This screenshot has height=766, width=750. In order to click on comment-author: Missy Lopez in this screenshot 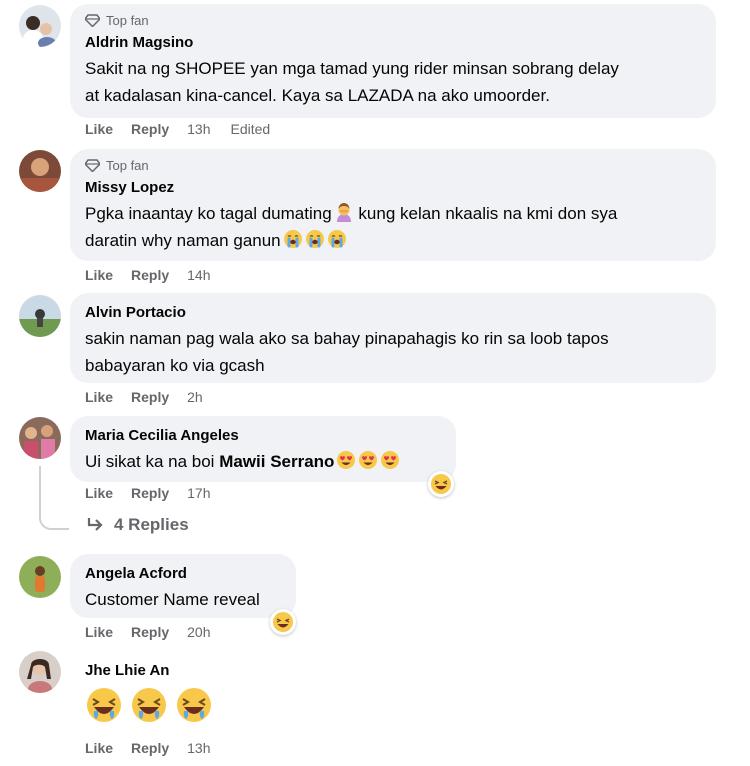, I will do `click(394, 187)`.